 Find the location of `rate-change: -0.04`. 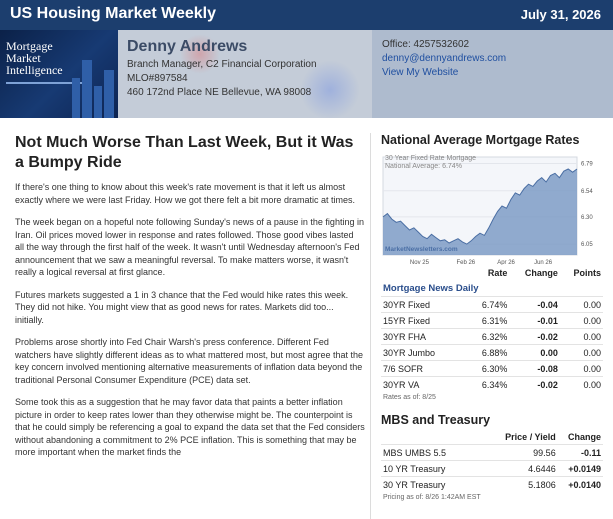

rate-change: -0.04 is located at coordinates (534, 304).